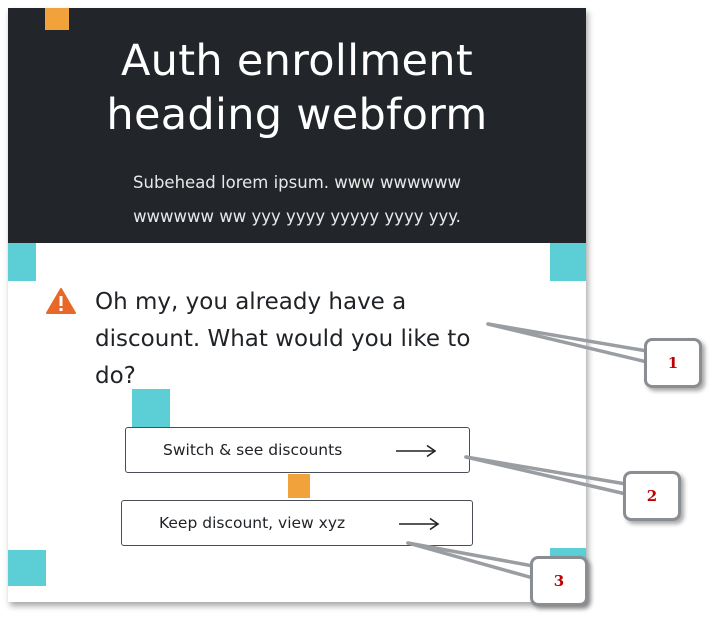 This screenshot has width=720, height=617. Describe the element at coordinates (527, 451) in the screenshot. I see `callout-leaders` at that location.